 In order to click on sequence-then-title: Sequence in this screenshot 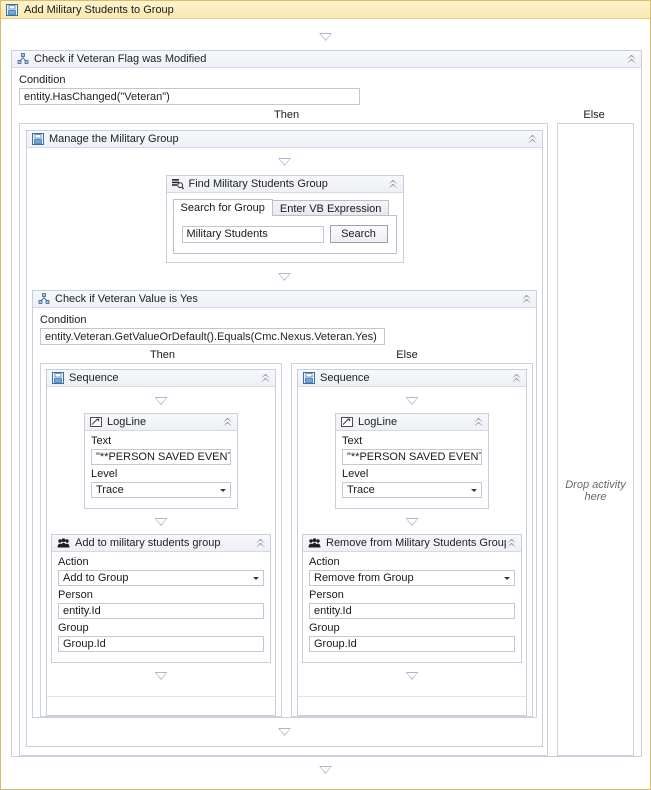, I will do `click(94, 378)`.